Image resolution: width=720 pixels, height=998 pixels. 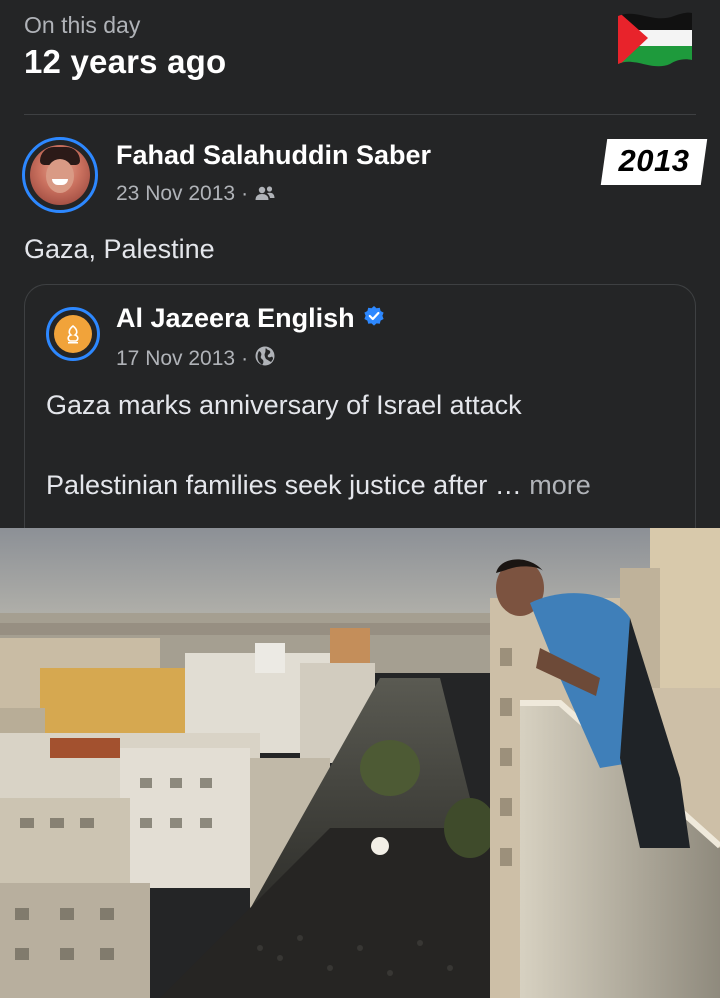 I want to click on post-text: Gaza, Palestine, so click(x=119, y=249).